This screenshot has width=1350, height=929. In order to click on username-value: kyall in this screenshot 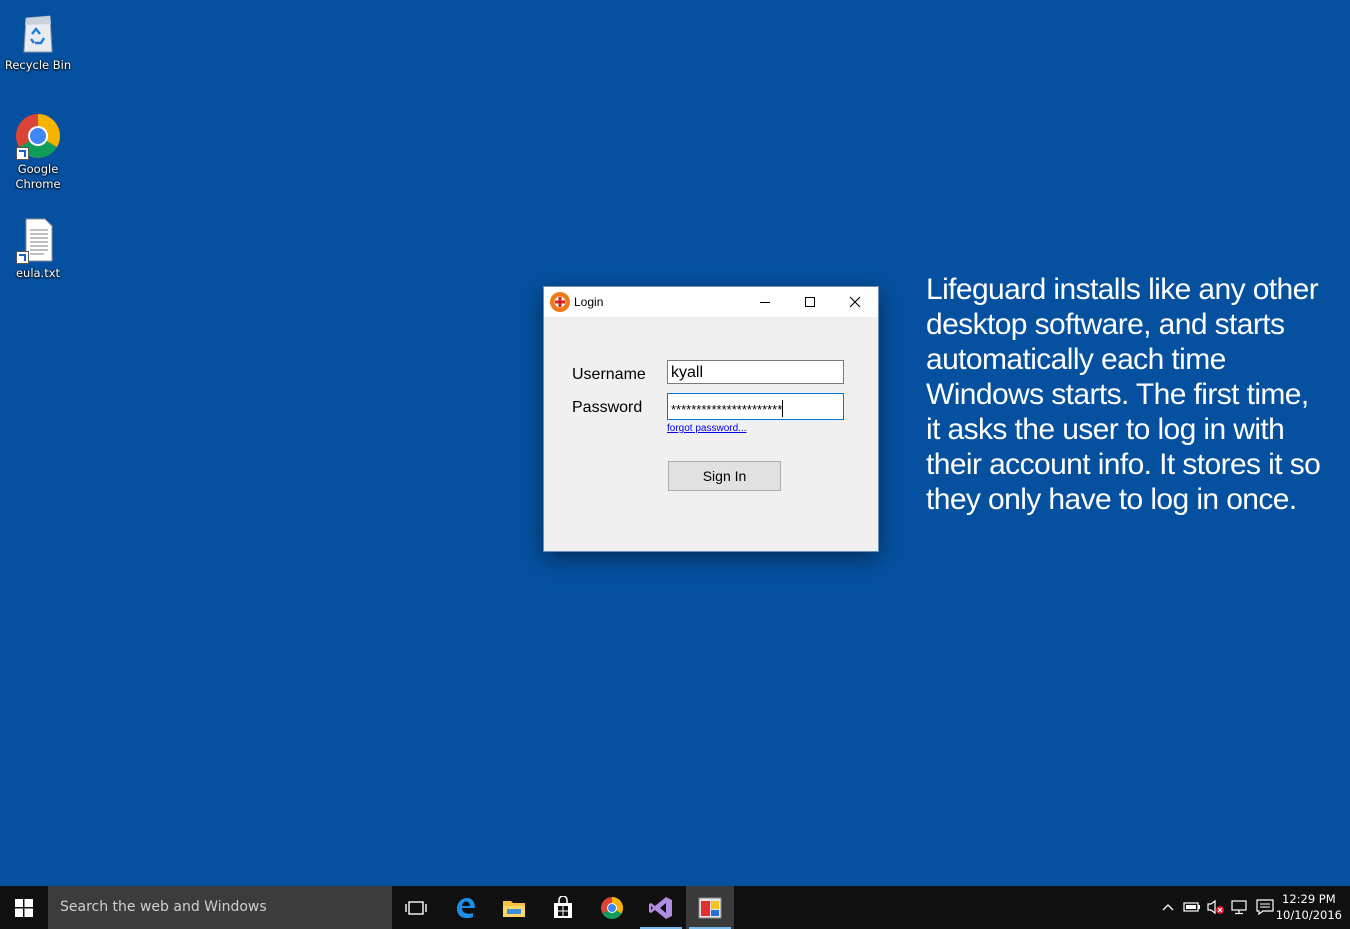, I will do `click(687, 372)`.